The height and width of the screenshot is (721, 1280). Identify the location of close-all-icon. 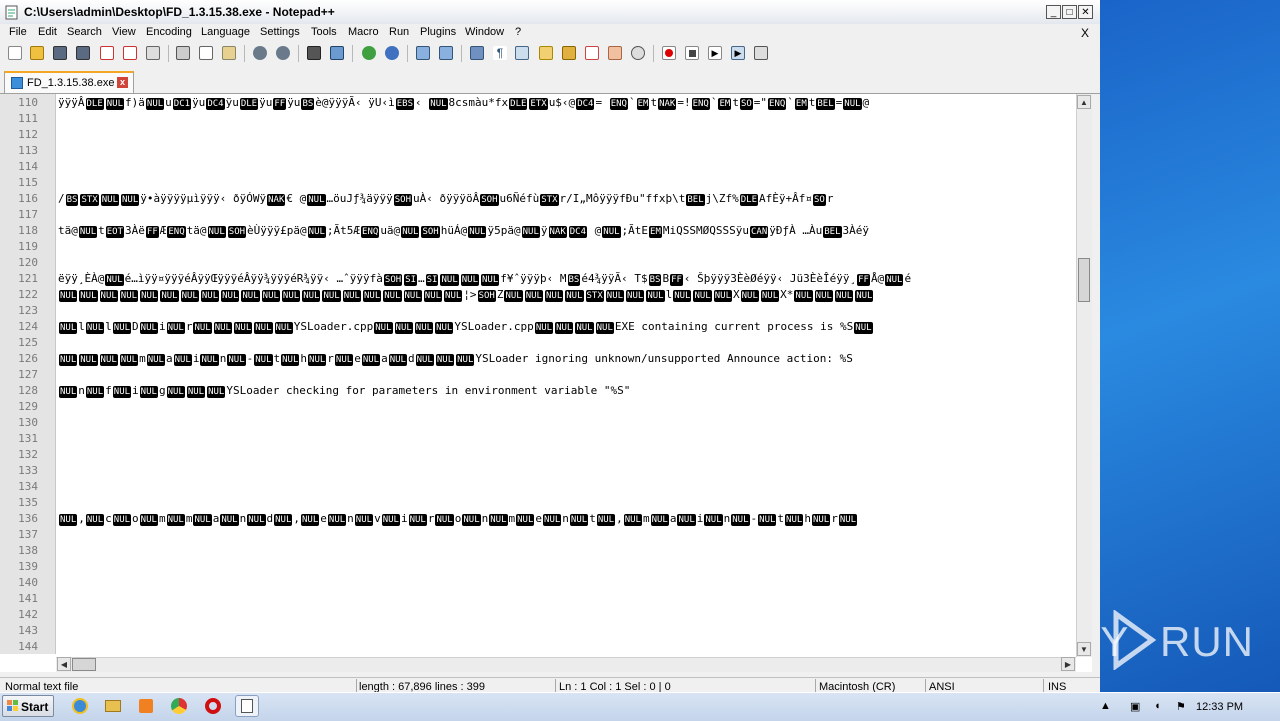
(130, 53).